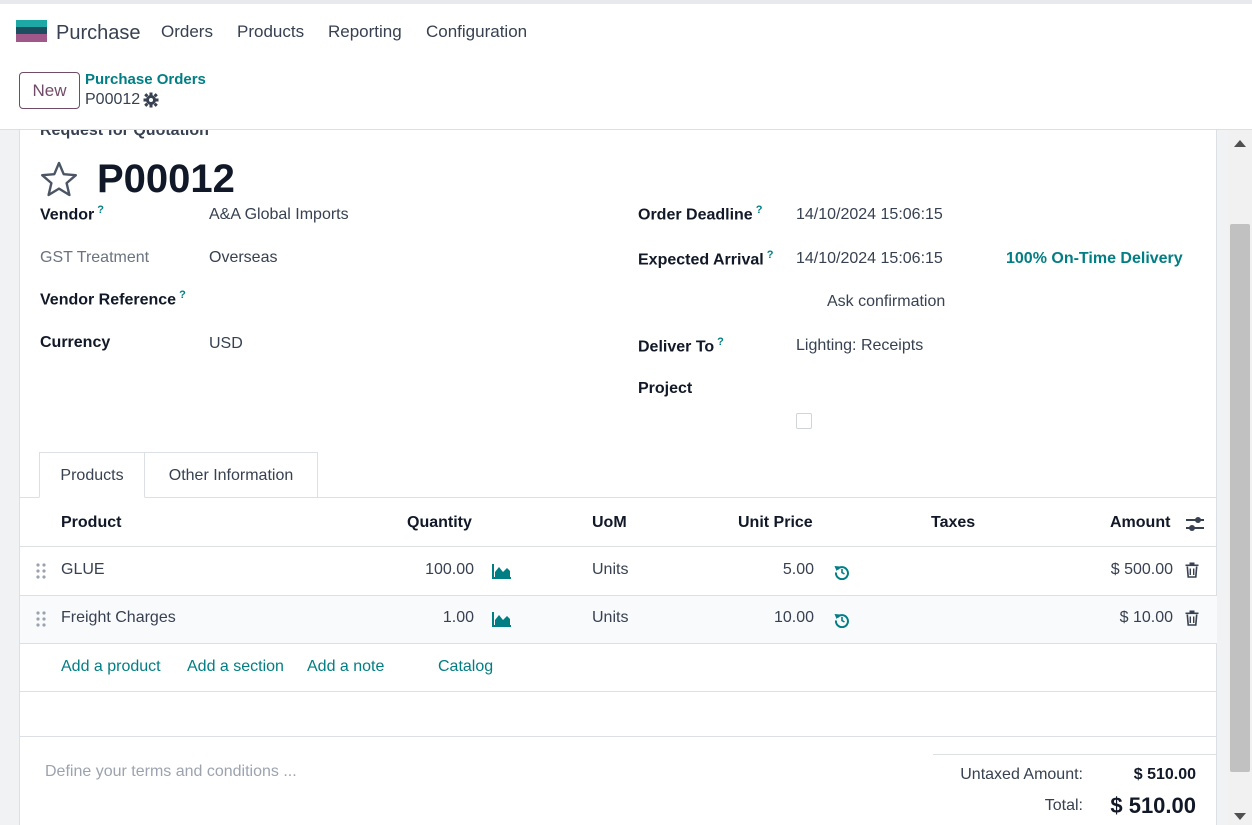 This screenshot has width=1252, height=825. Describe the element at coordinates (31, 31) in the screenshot. I see `purchase-app-icon` at that location.